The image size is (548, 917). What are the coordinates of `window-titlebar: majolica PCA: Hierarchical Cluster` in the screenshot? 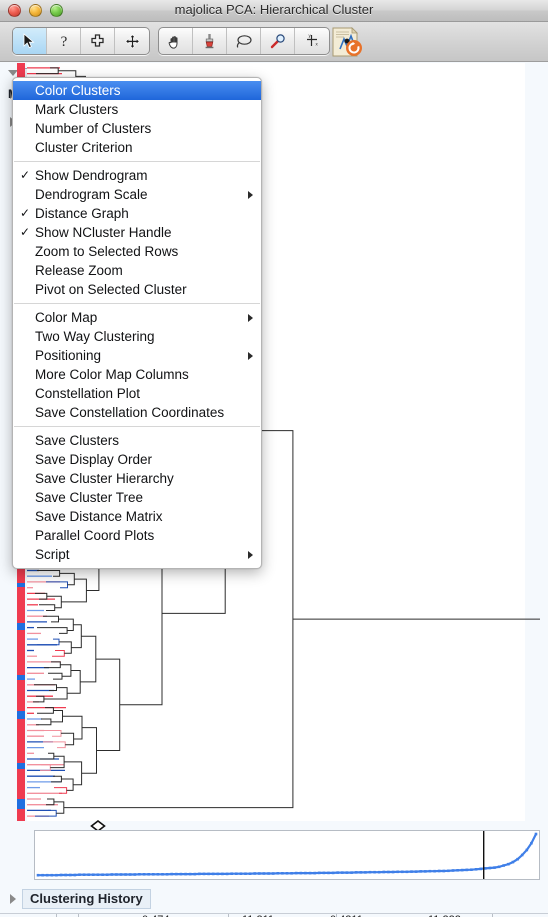 It's located at (274, 11).